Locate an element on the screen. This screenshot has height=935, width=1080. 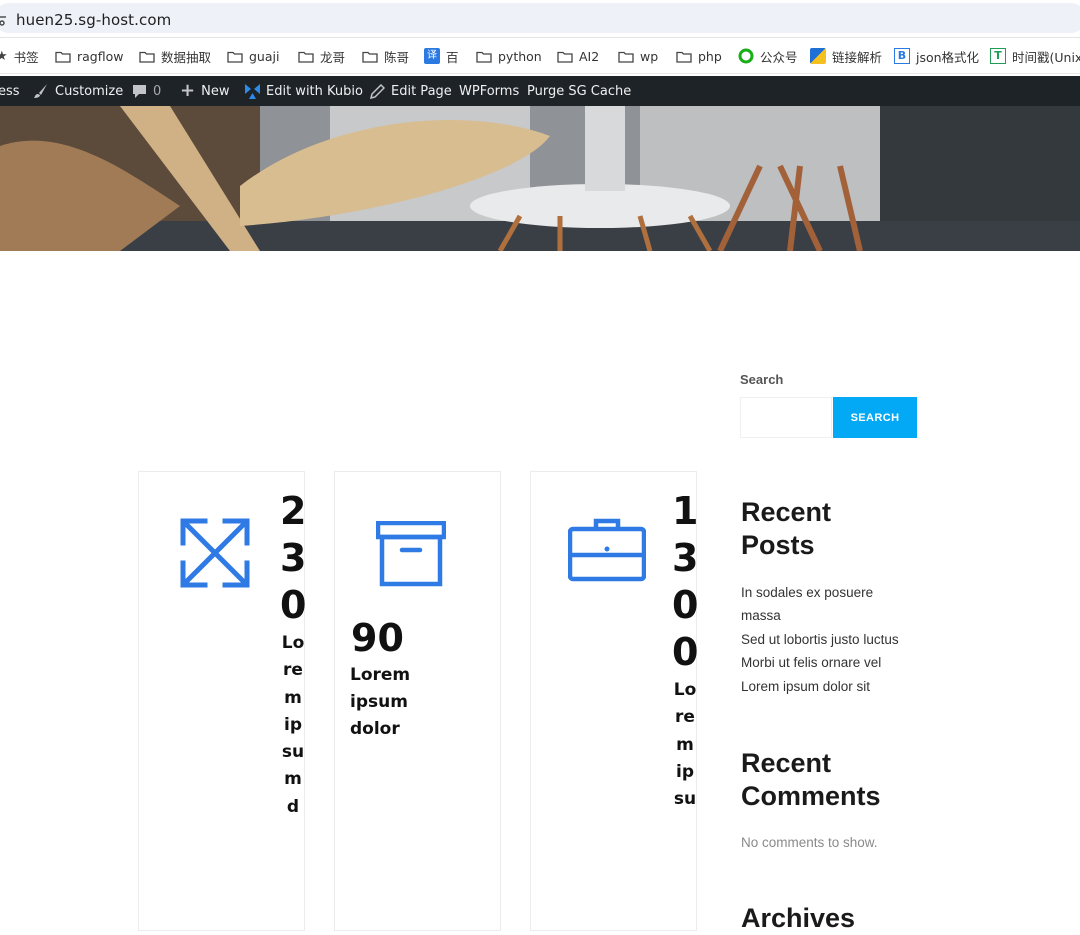
archive-box-icon is located at coordinates (411, 554).